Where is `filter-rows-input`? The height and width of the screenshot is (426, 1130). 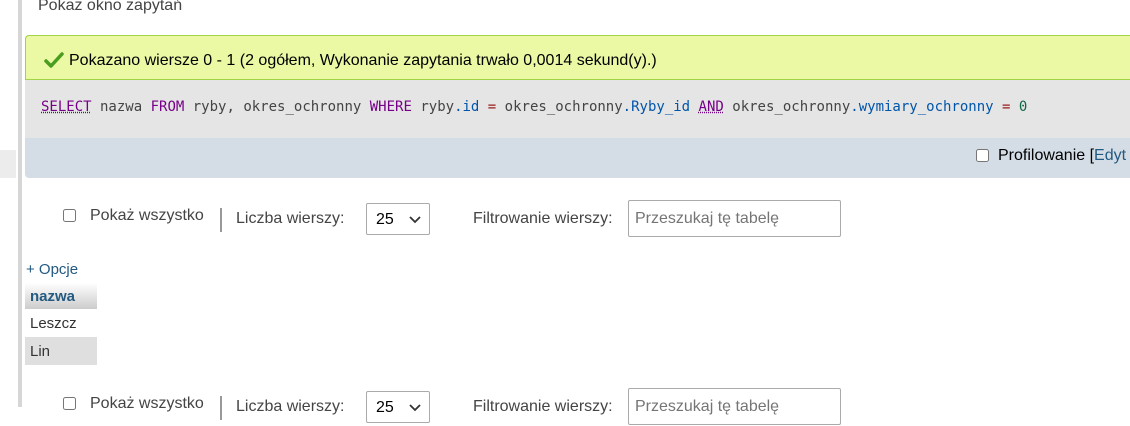
filter-rows-input is located at coordinates (734, 218).